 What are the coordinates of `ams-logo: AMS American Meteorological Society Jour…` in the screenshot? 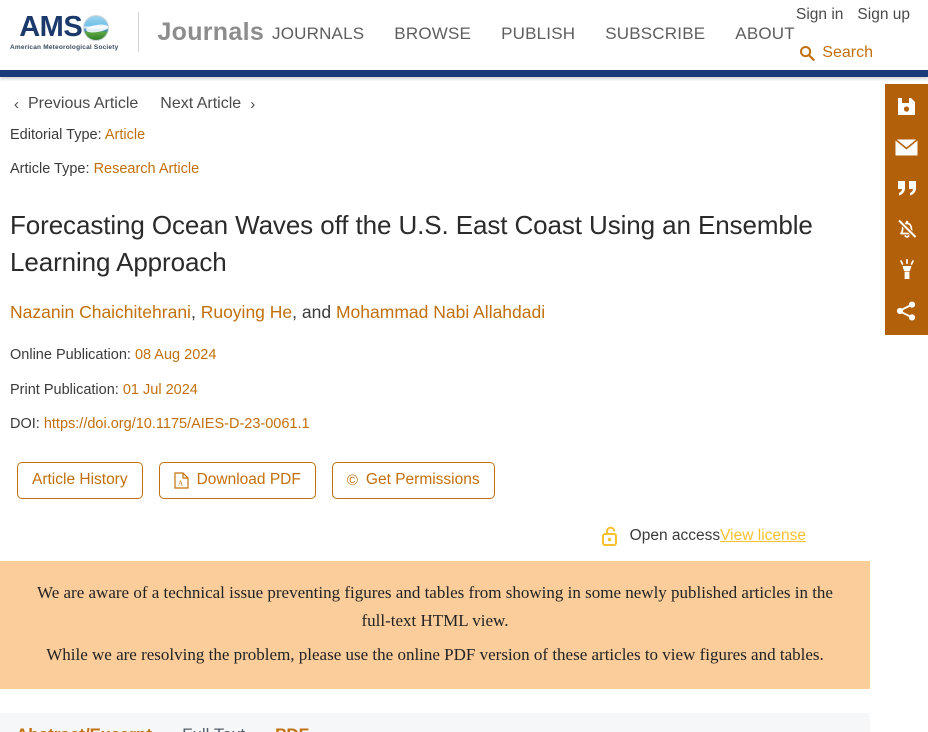 It's located at (137, 32).